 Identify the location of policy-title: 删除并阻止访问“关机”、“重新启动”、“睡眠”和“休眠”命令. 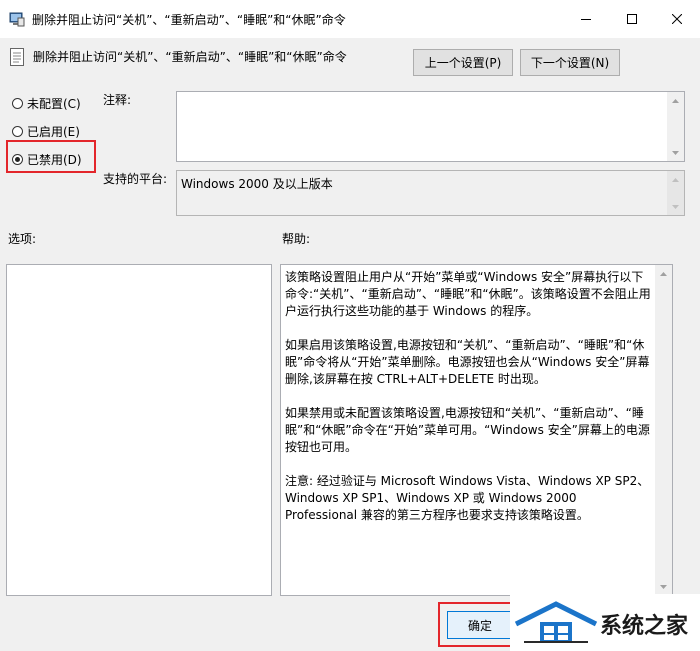
(190, 57).